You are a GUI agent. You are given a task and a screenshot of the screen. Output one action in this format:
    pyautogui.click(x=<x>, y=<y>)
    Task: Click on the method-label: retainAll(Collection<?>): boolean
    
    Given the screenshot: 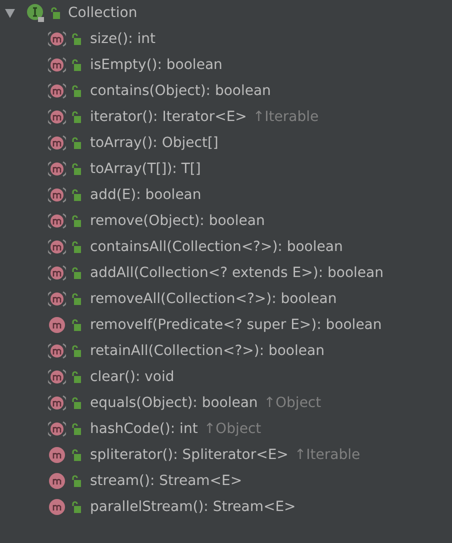 What is the action you would take?
    pyautogui.click(x=207, y=351)
    